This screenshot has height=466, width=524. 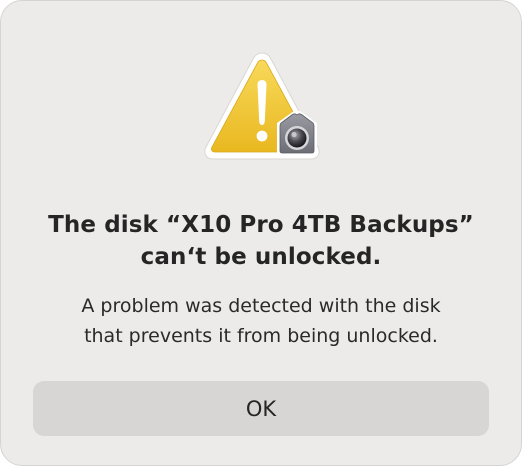 I want to click on disk-warning-icon-group, so click(x=262, y=110).